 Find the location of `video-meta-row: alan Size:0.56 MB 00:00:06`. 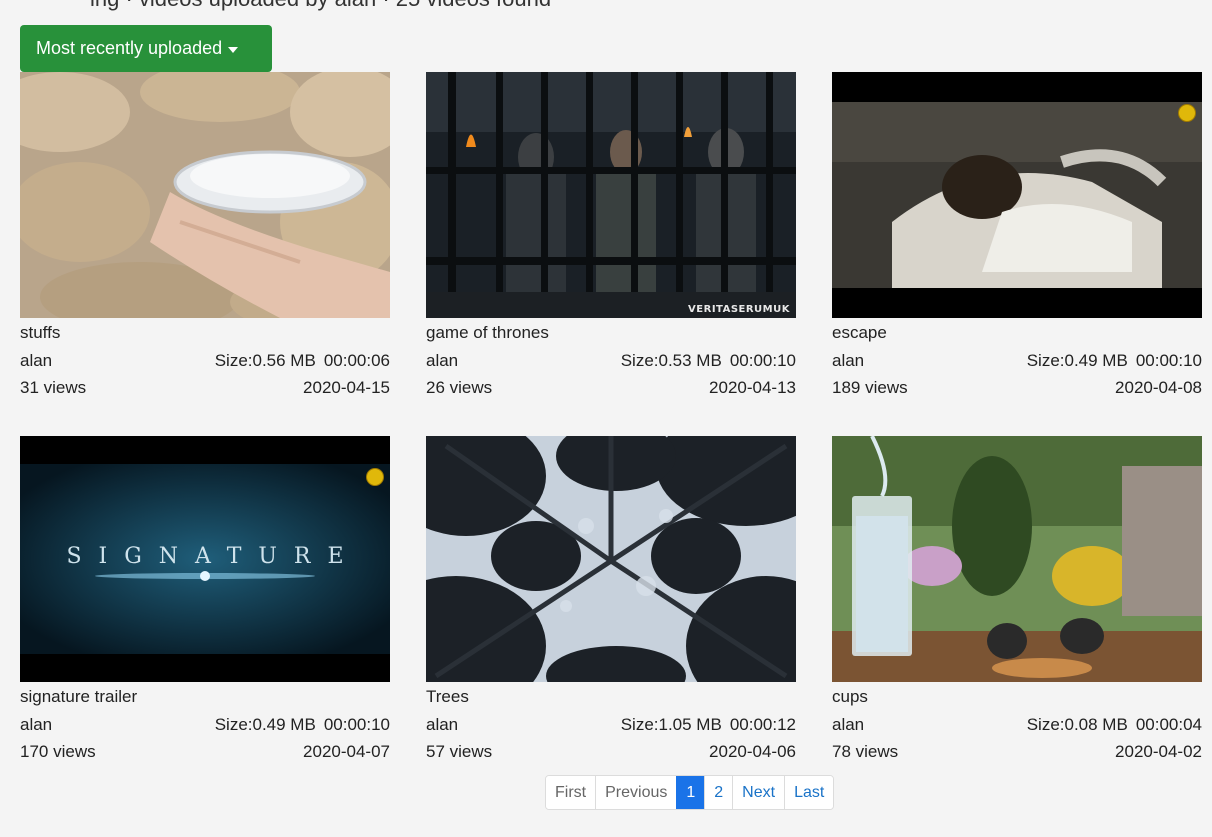

video-meta-row: alan Size:0.56 MB 00:00:06 is located at coordinates (205, 360).